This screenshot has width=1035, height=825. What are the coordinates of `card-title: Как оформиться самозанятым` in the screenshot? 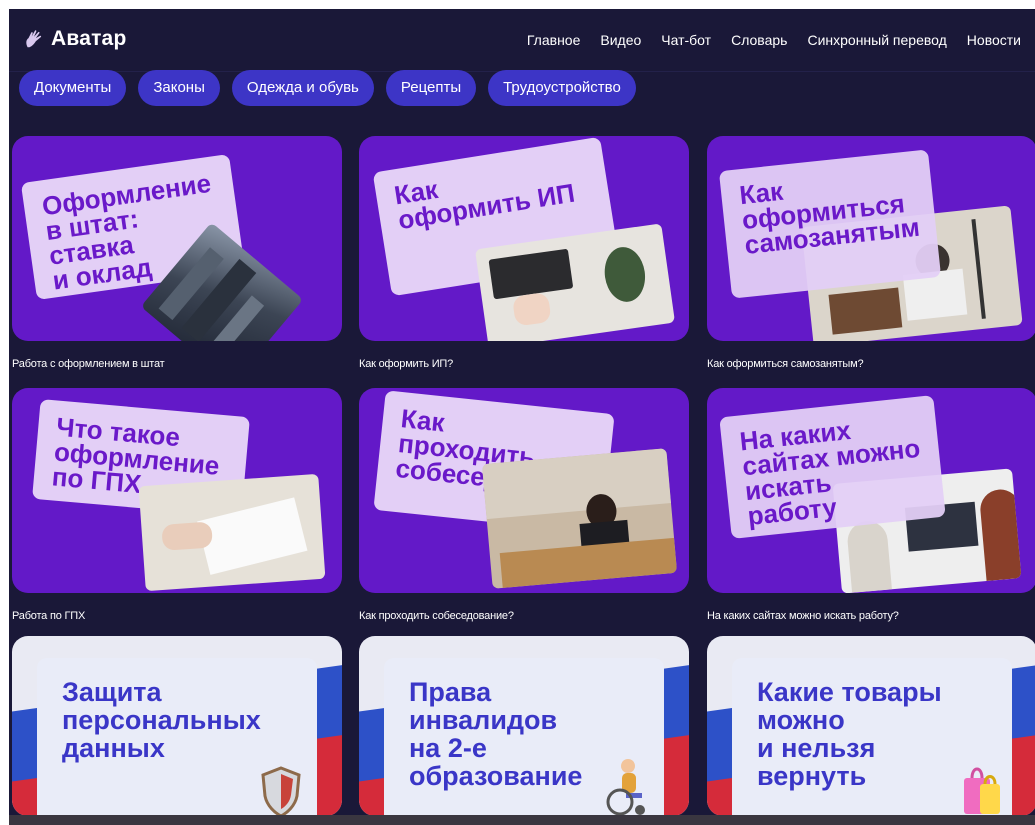 It's located at (829, 217).